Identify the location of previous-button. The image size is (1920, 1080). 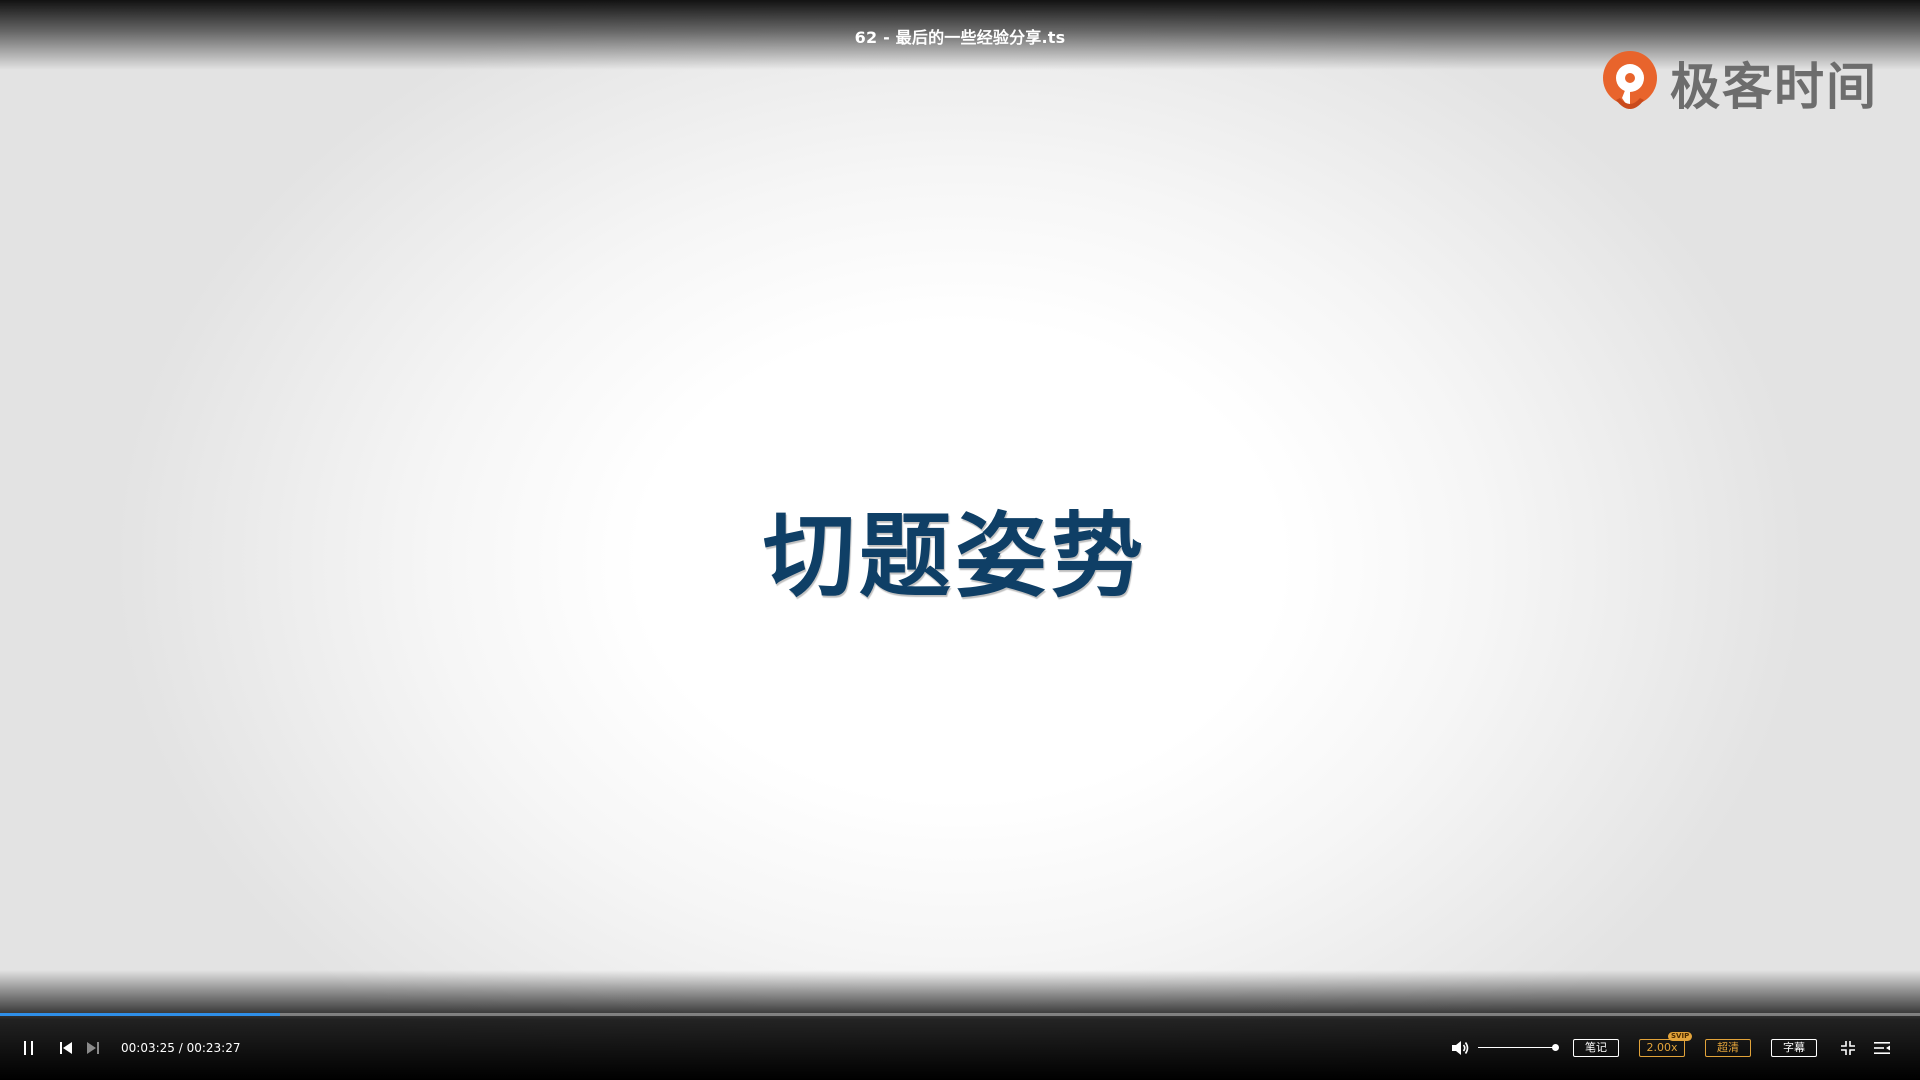
(66, 1048).